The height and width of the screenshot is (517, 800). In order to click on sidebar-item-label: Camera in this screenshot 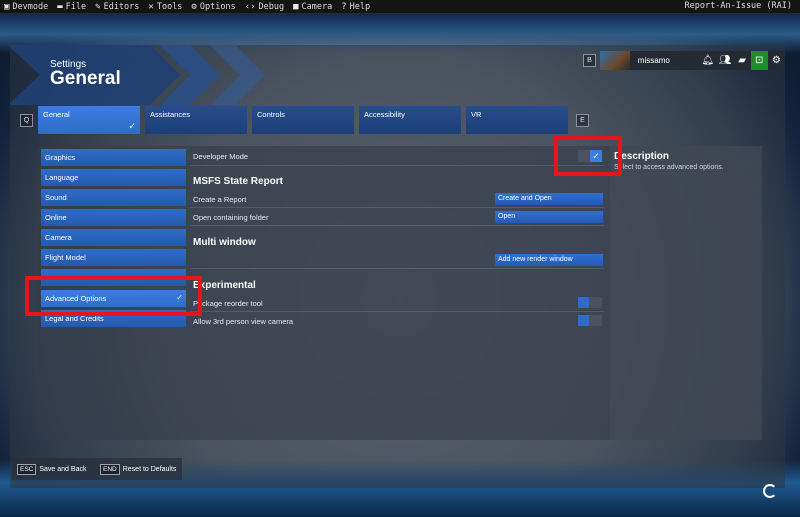, I will do `click(58, 237)`.